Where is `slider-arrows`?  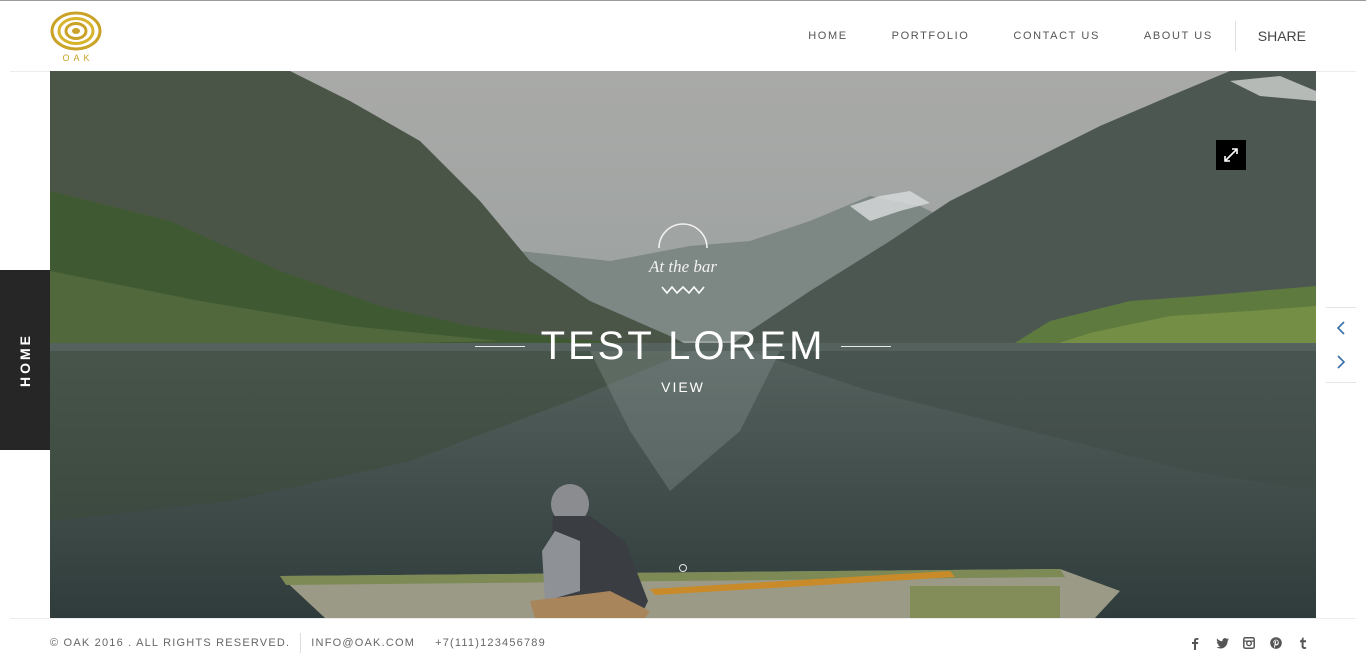
slider-arrows is located at coordinates (1341, 345).